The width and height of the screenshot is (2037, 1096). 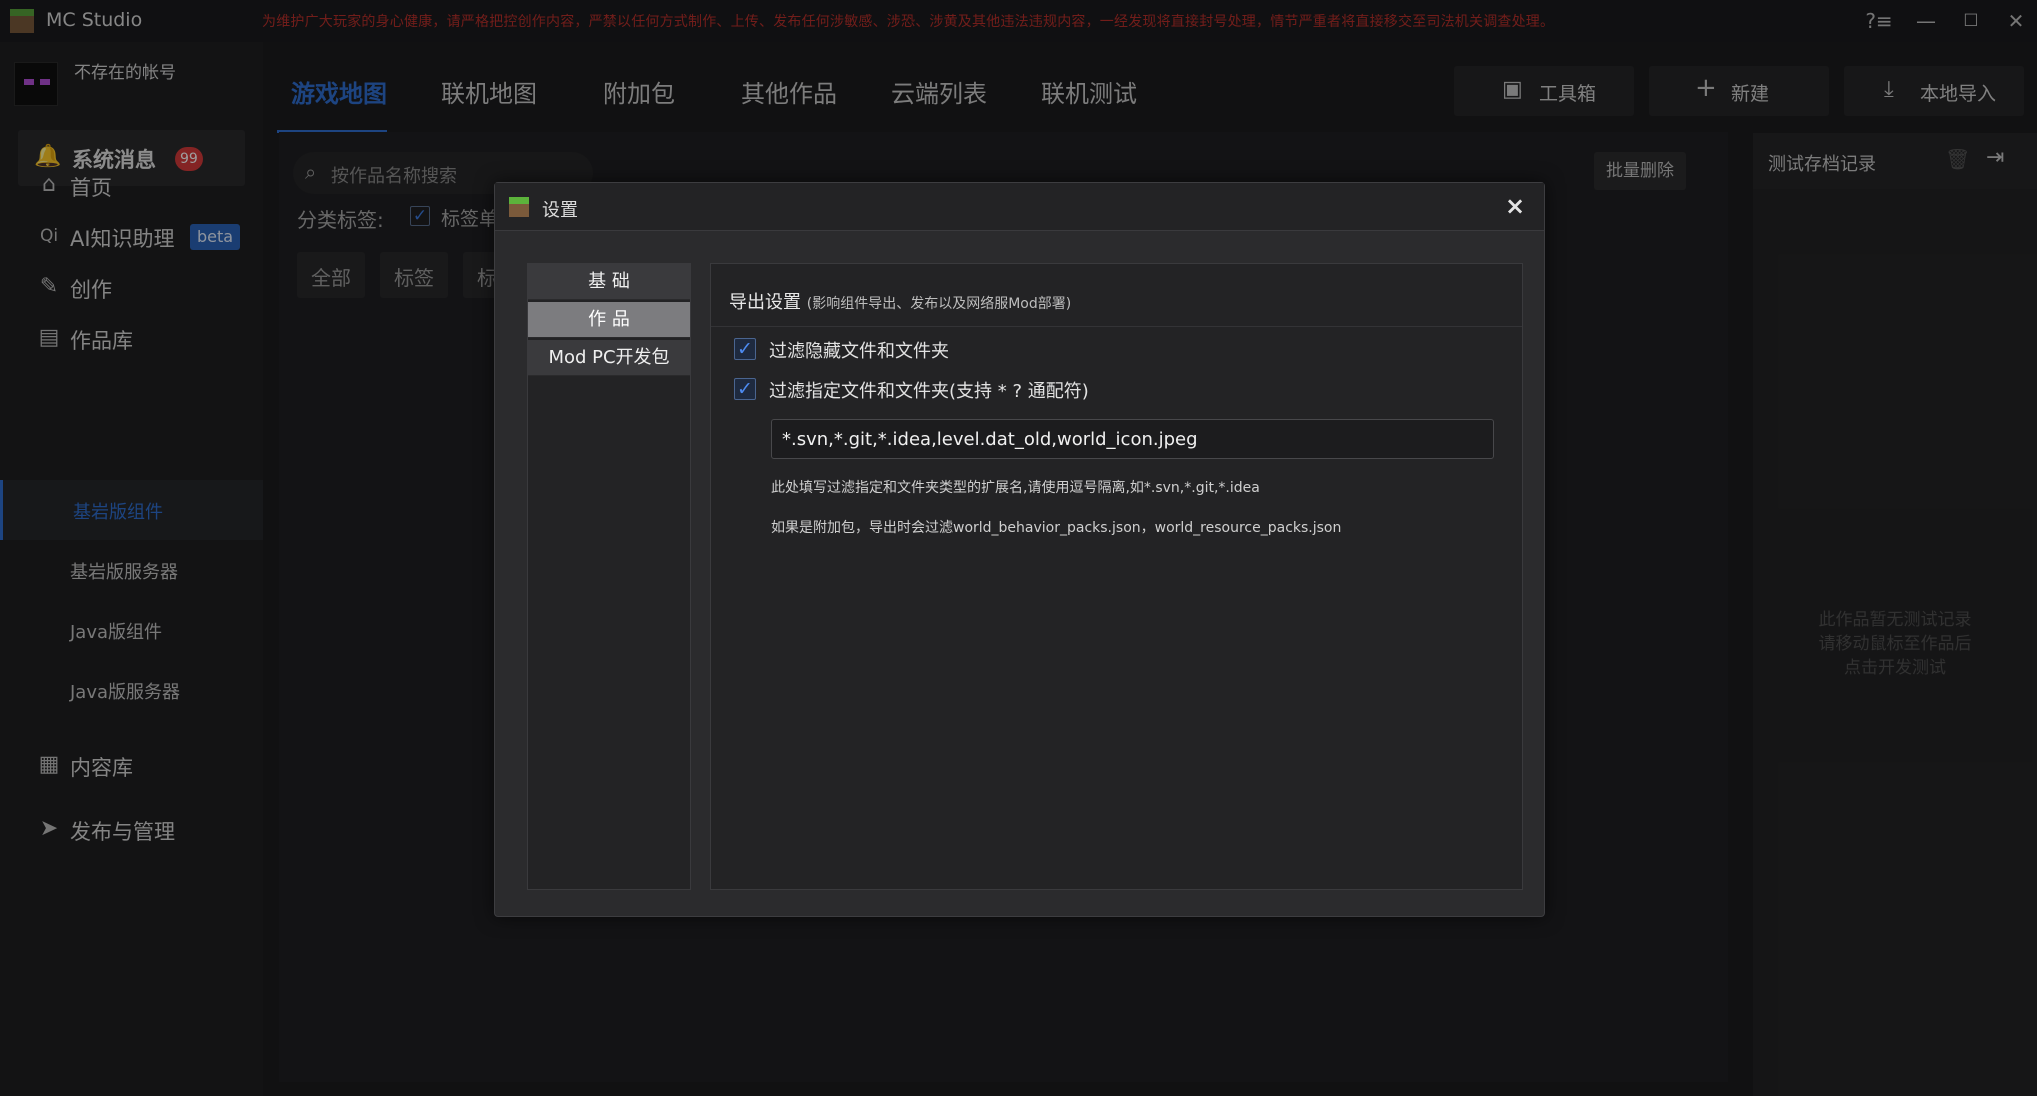 I want to click on divider, so click(x=1116, y=326).